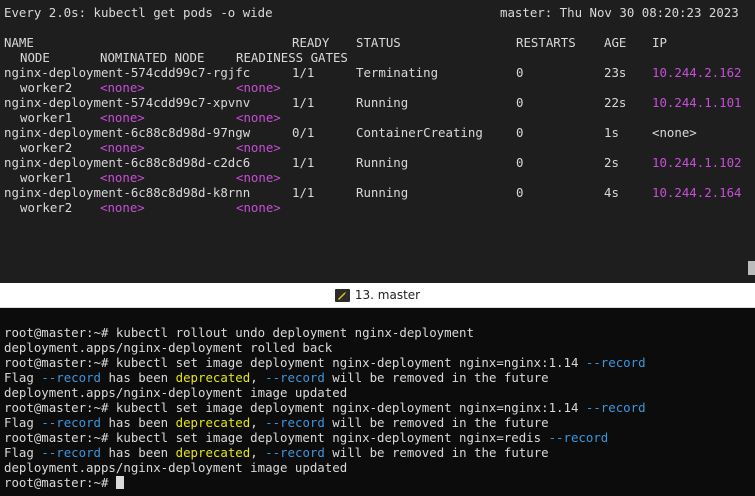 The width and height of the screenshot is (755, 496). I want to click on pod-ip: 10.244.1.102, so click(697, 162).